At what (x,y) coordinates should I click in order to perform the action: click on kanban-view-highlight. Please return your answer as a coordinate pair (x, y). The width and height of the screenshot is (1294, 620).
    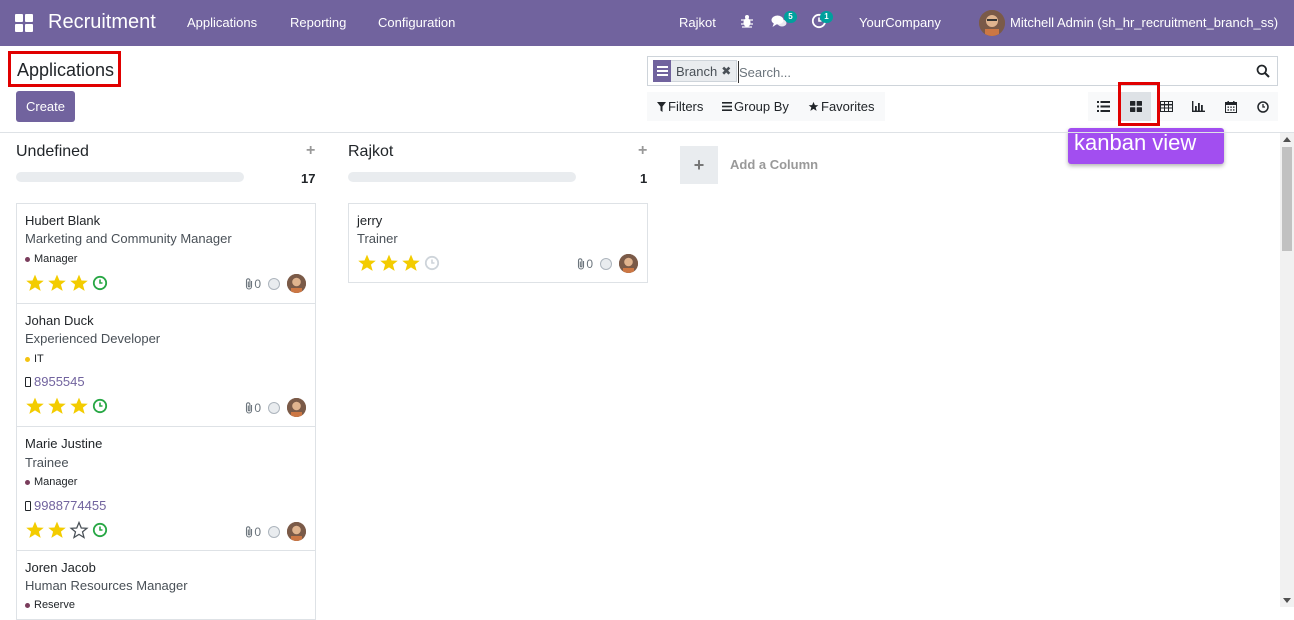
    Looking at the image, I should click on (1139, 104).